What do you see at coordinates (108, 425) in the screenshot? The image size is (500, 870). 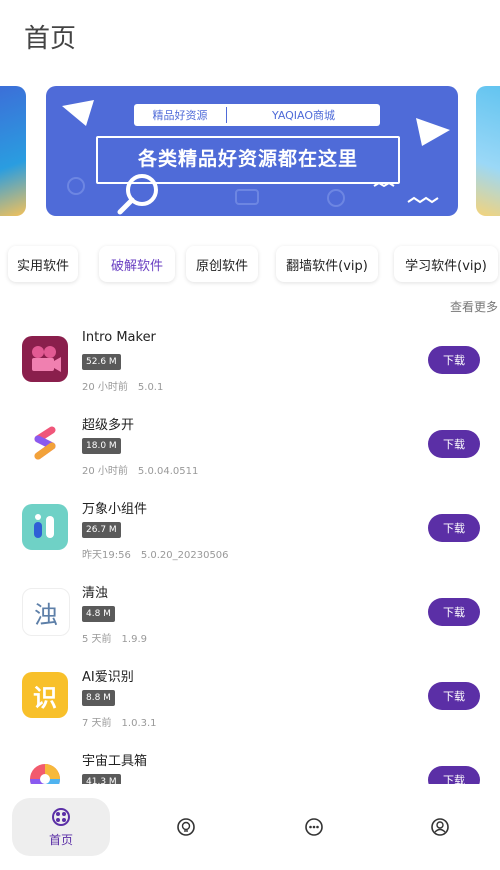 I see `app-name: 超级多开` at bounding box center [108, 425].